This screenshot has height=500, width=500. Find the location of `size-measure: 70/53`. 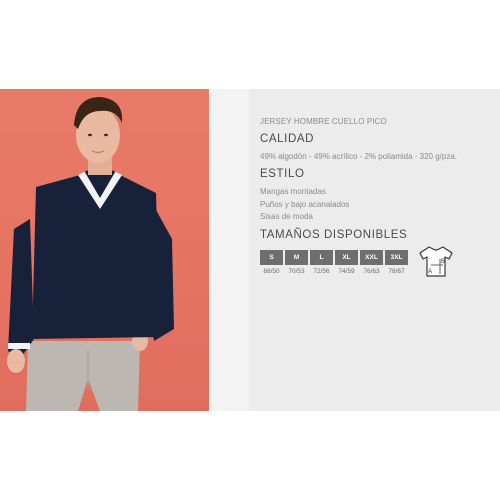

size-measure: 70/53 is located at coordinates (296, 271).